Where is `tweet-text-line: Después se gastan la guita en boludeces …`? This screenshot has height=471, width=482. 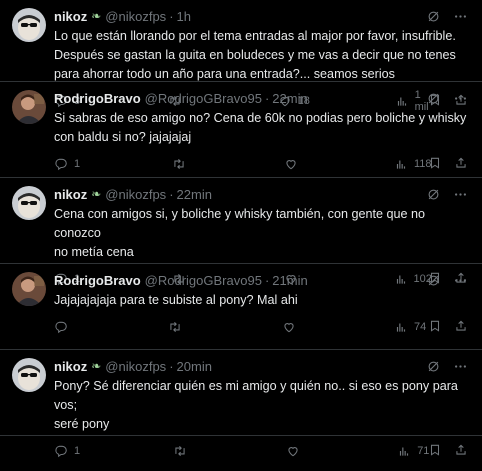
tweet-text-line: Después se gastan la guita en boludeces … is located at coordinates (255, 55).